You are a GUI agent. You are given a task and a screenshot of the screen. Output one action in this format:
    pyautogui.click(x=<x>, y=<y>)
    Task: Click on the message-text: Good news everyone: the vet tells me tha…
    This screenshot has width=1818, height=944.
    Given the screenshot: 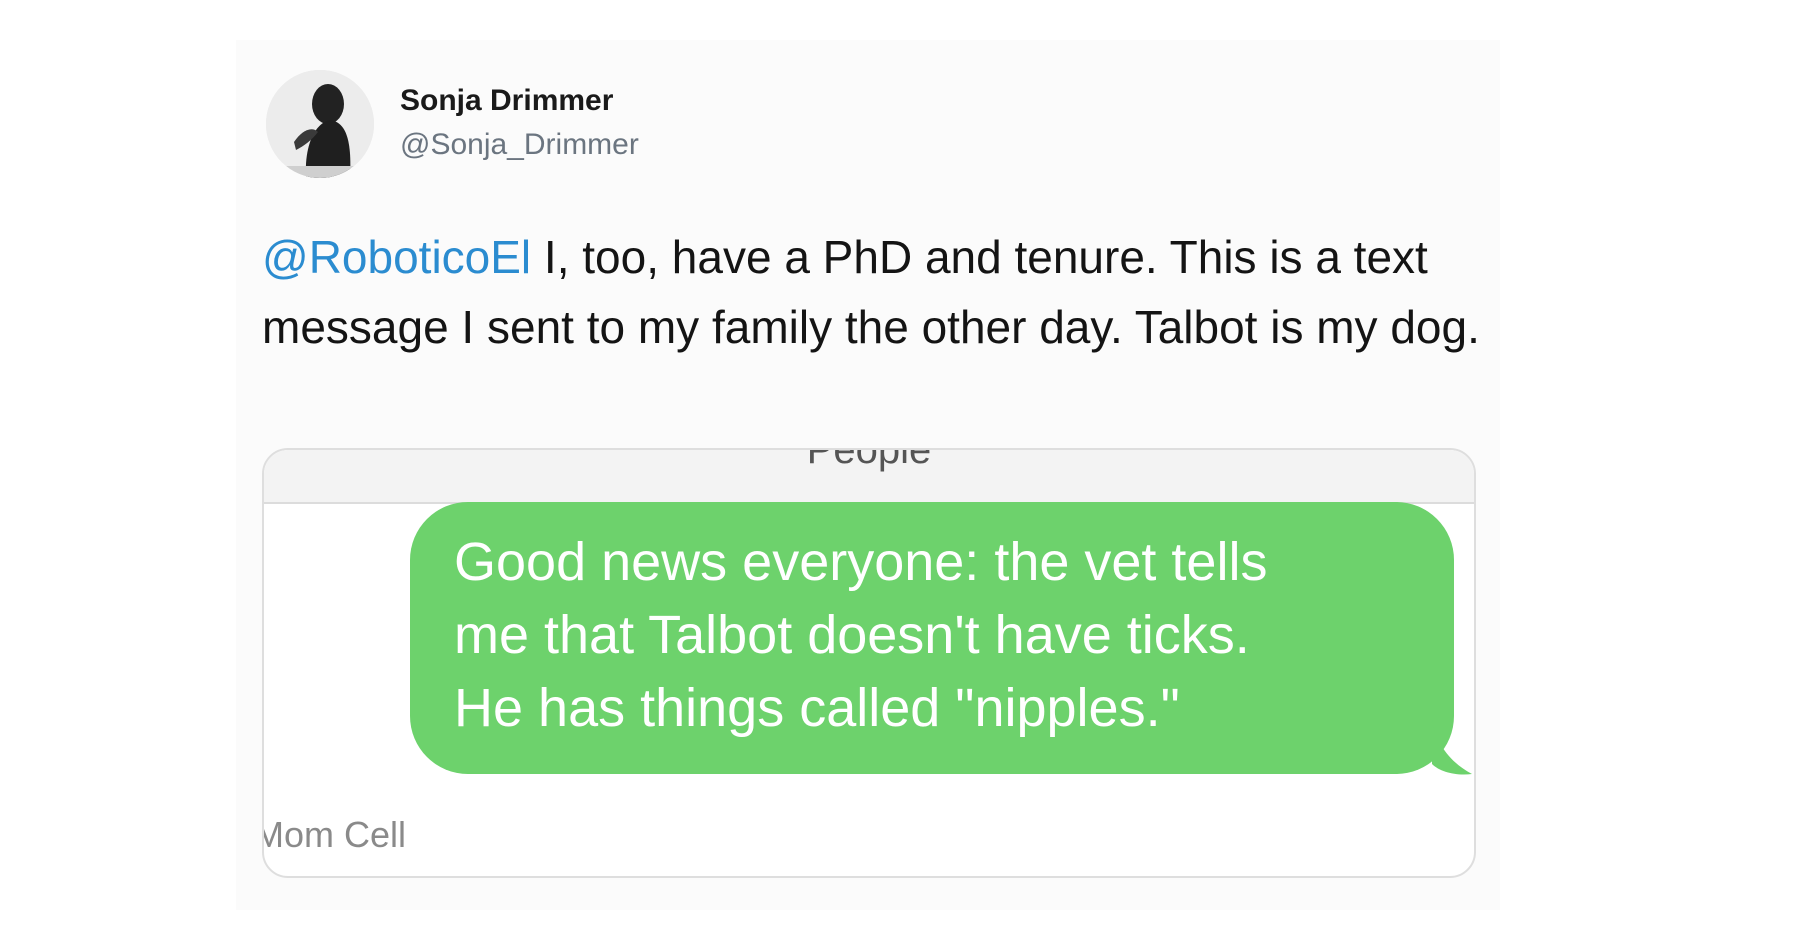 What is the action you would take?
    pyautogui.click(x=949, y=635)
    